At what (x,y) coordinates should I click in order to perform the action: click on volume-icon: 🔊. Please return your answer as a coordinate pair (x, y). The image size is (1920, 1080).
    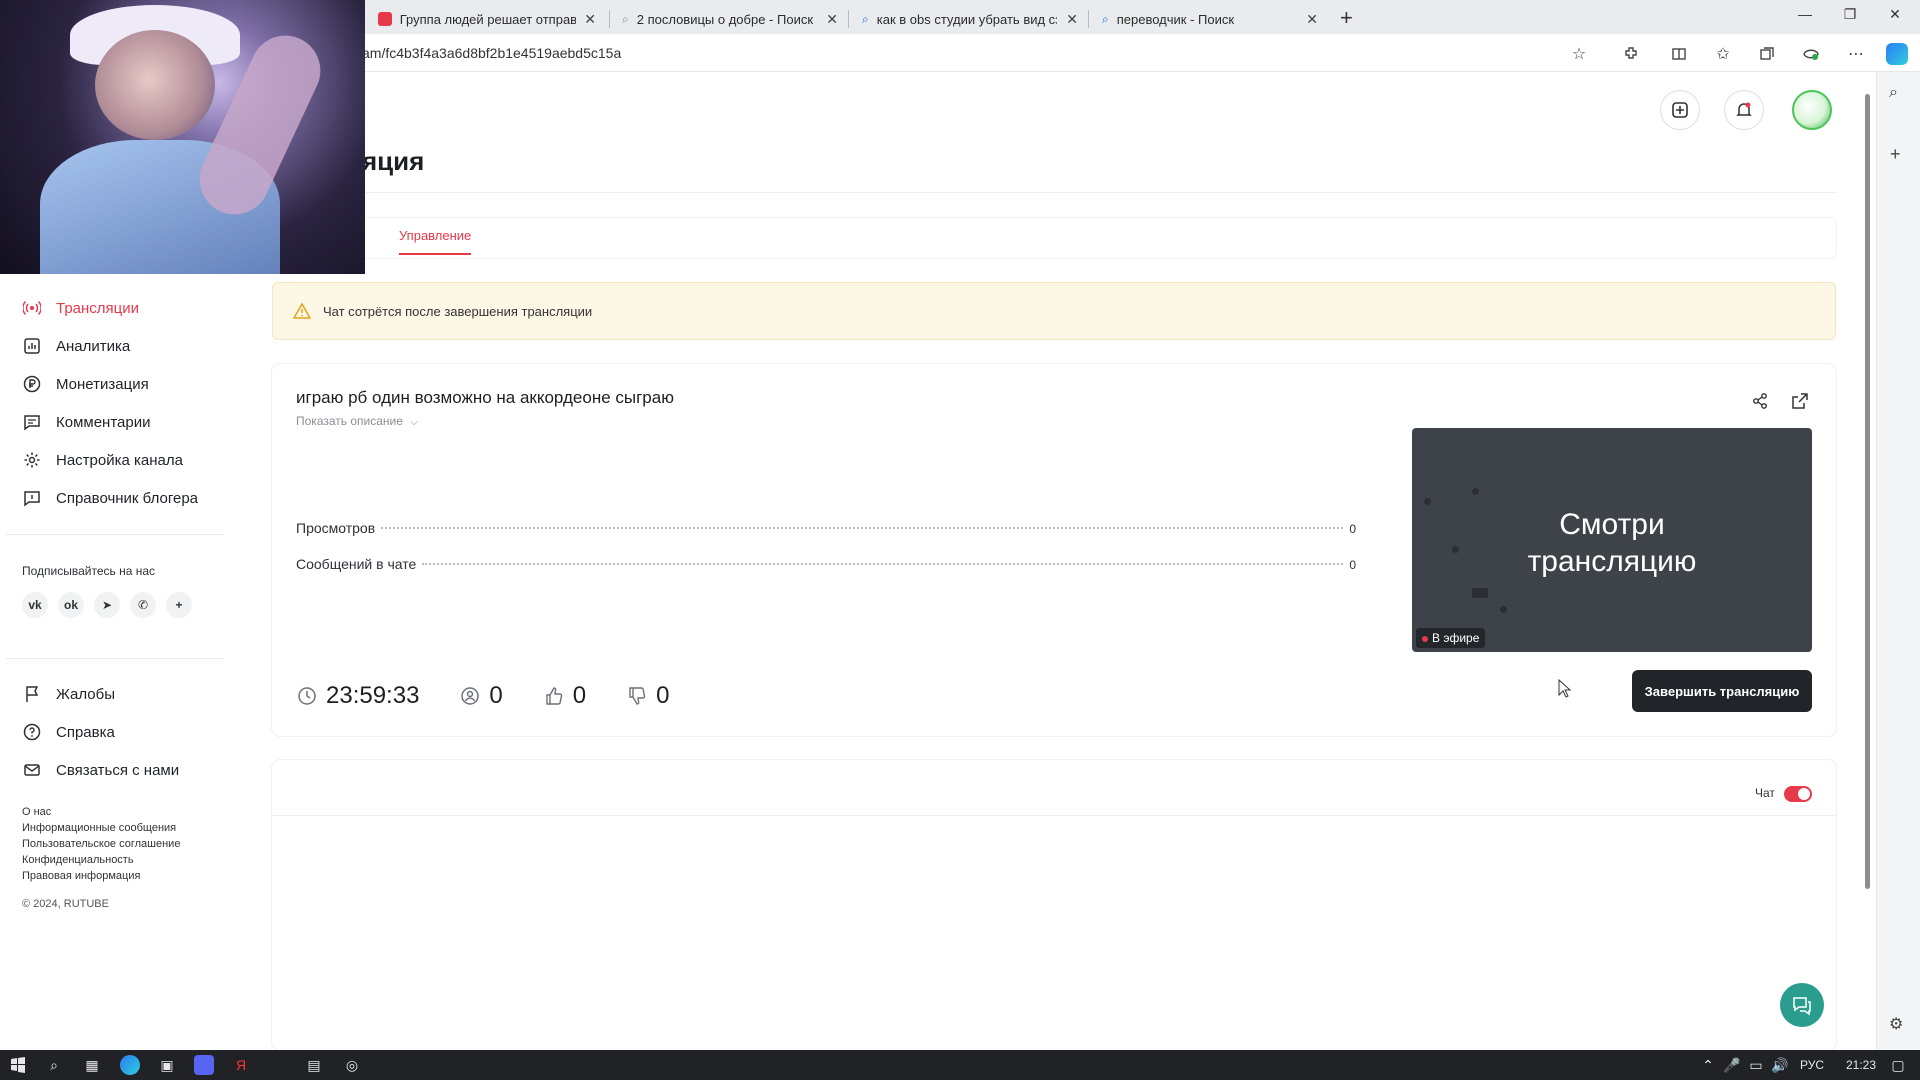
    Looking at the image, I should click on (1780, 1065).